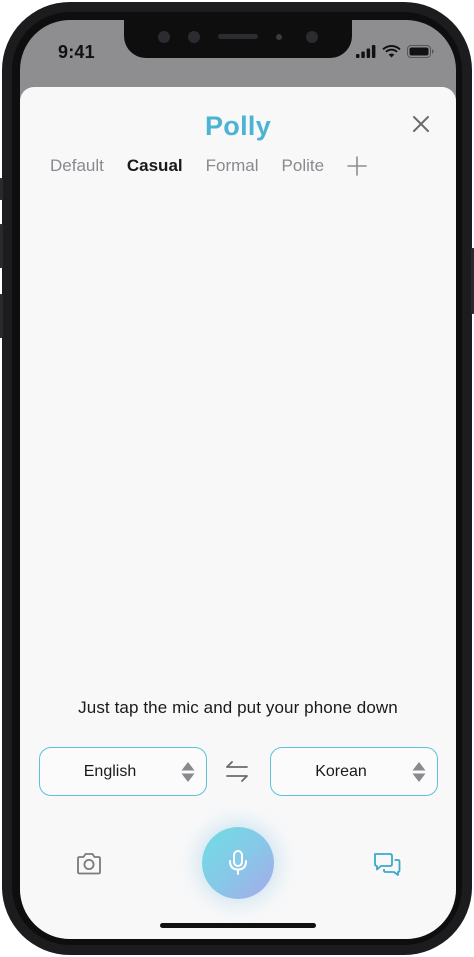  What do you see at coordinates (1, 246) in the screenshot?
I see `volume-up-button` at bounding box center [1, 246].